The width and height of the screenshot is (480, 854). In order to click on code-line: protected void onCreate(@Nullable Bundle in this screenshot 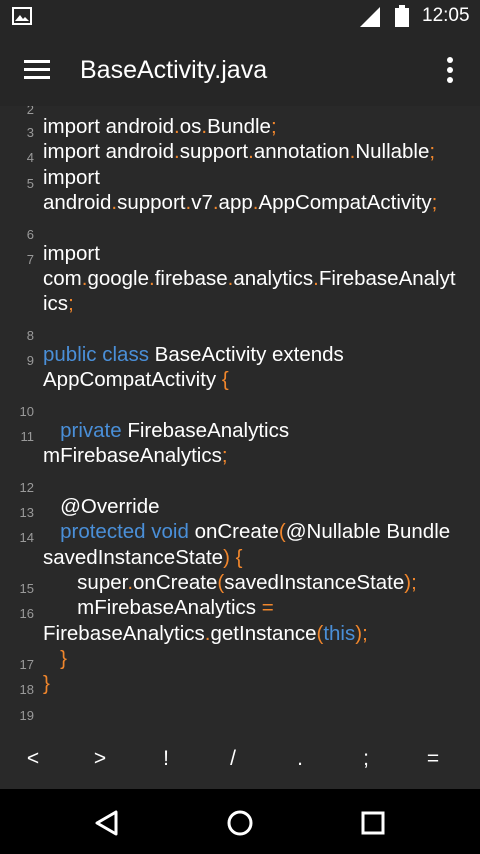, I will do `click(255, 531)`.